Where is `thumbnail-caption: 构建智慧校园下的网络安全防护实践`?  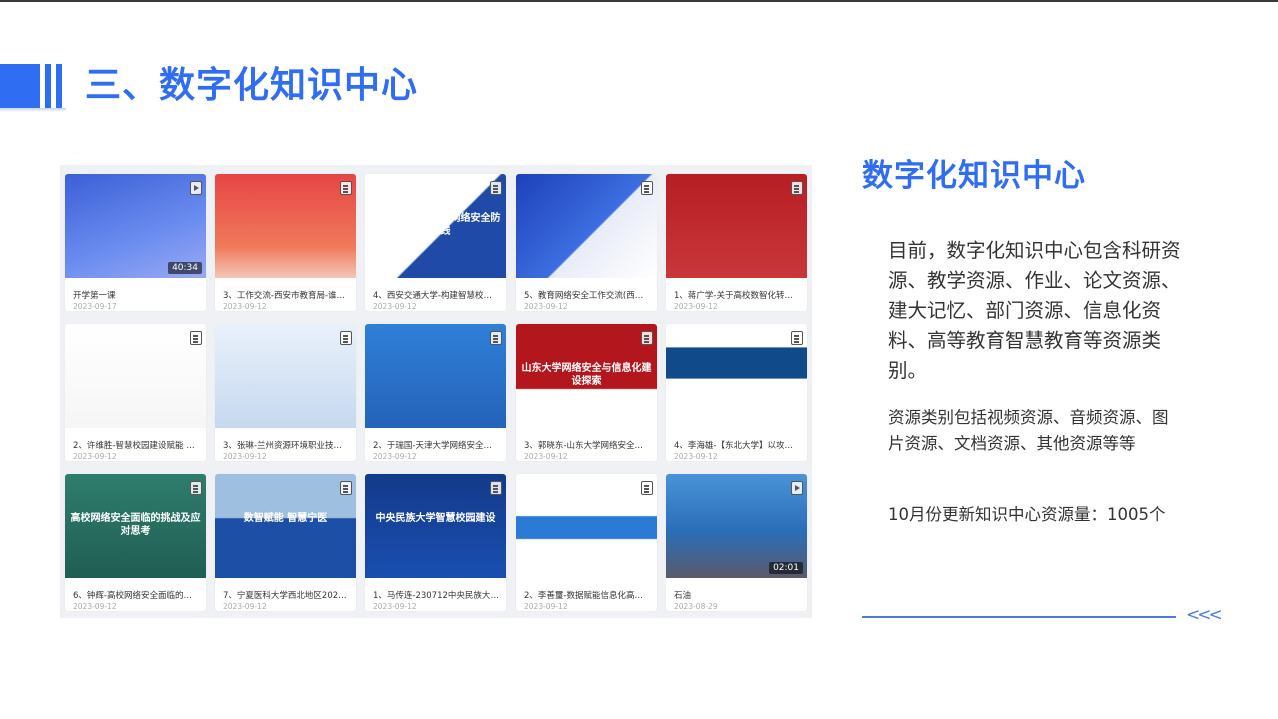
thumbnail-caption: 构建智慧校园下的网络安全防护实践 is located at coordinates (435, 225).